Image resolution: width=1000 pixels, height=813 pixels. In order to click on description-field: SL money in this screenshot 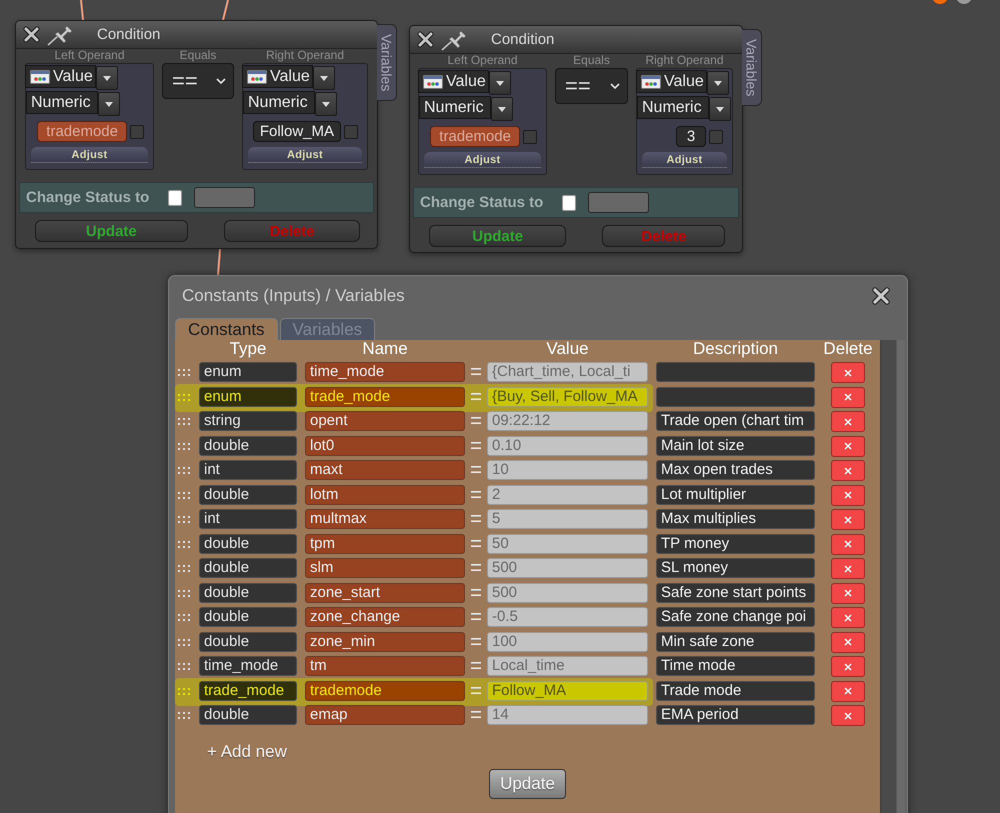, I will do `click(735, 568)`.